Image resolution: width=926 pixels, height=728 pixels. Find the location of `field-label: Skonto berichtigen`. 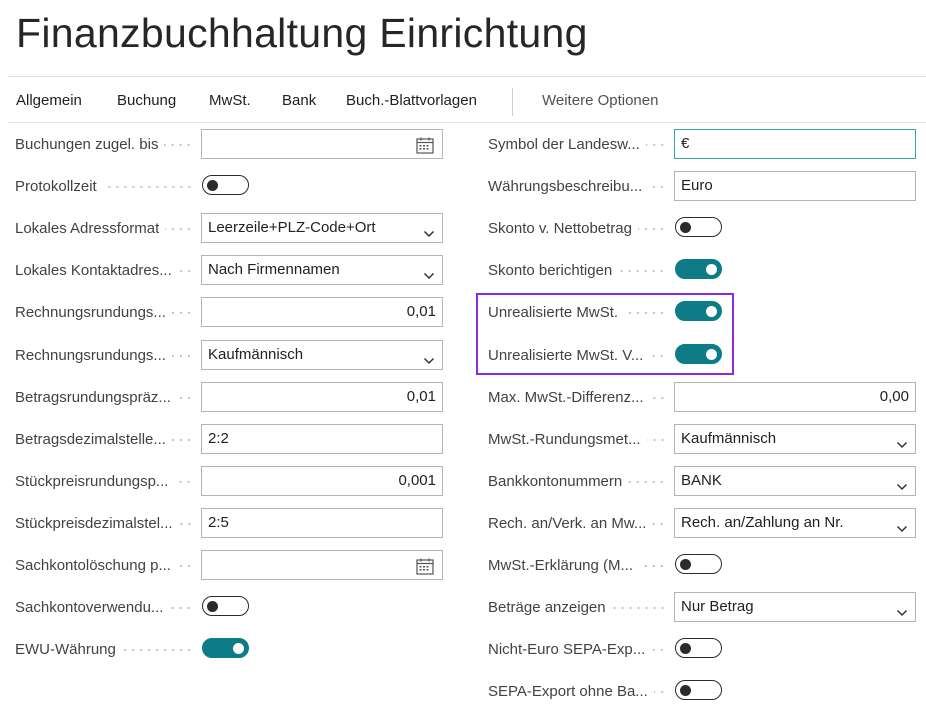

field-label: Skonto berichtigen is located at coordinates (550, 270).